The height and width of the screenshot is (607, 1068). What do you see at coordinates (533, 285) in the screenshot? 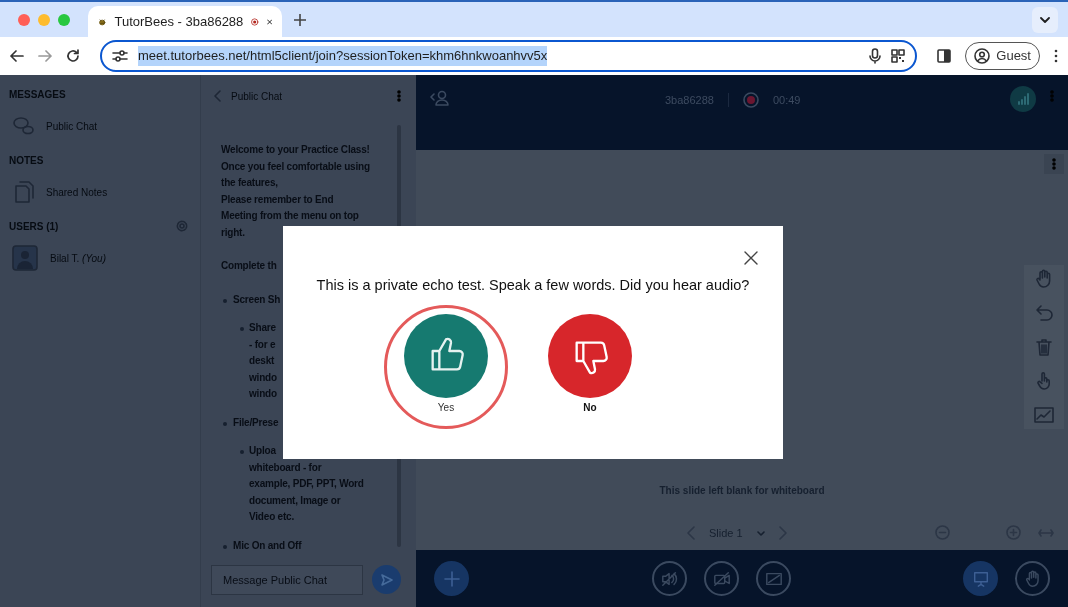
I see `dialog-message: This is a private echo test. Speak a few words. Did you hear audio?` at bounding box center [533, 285].